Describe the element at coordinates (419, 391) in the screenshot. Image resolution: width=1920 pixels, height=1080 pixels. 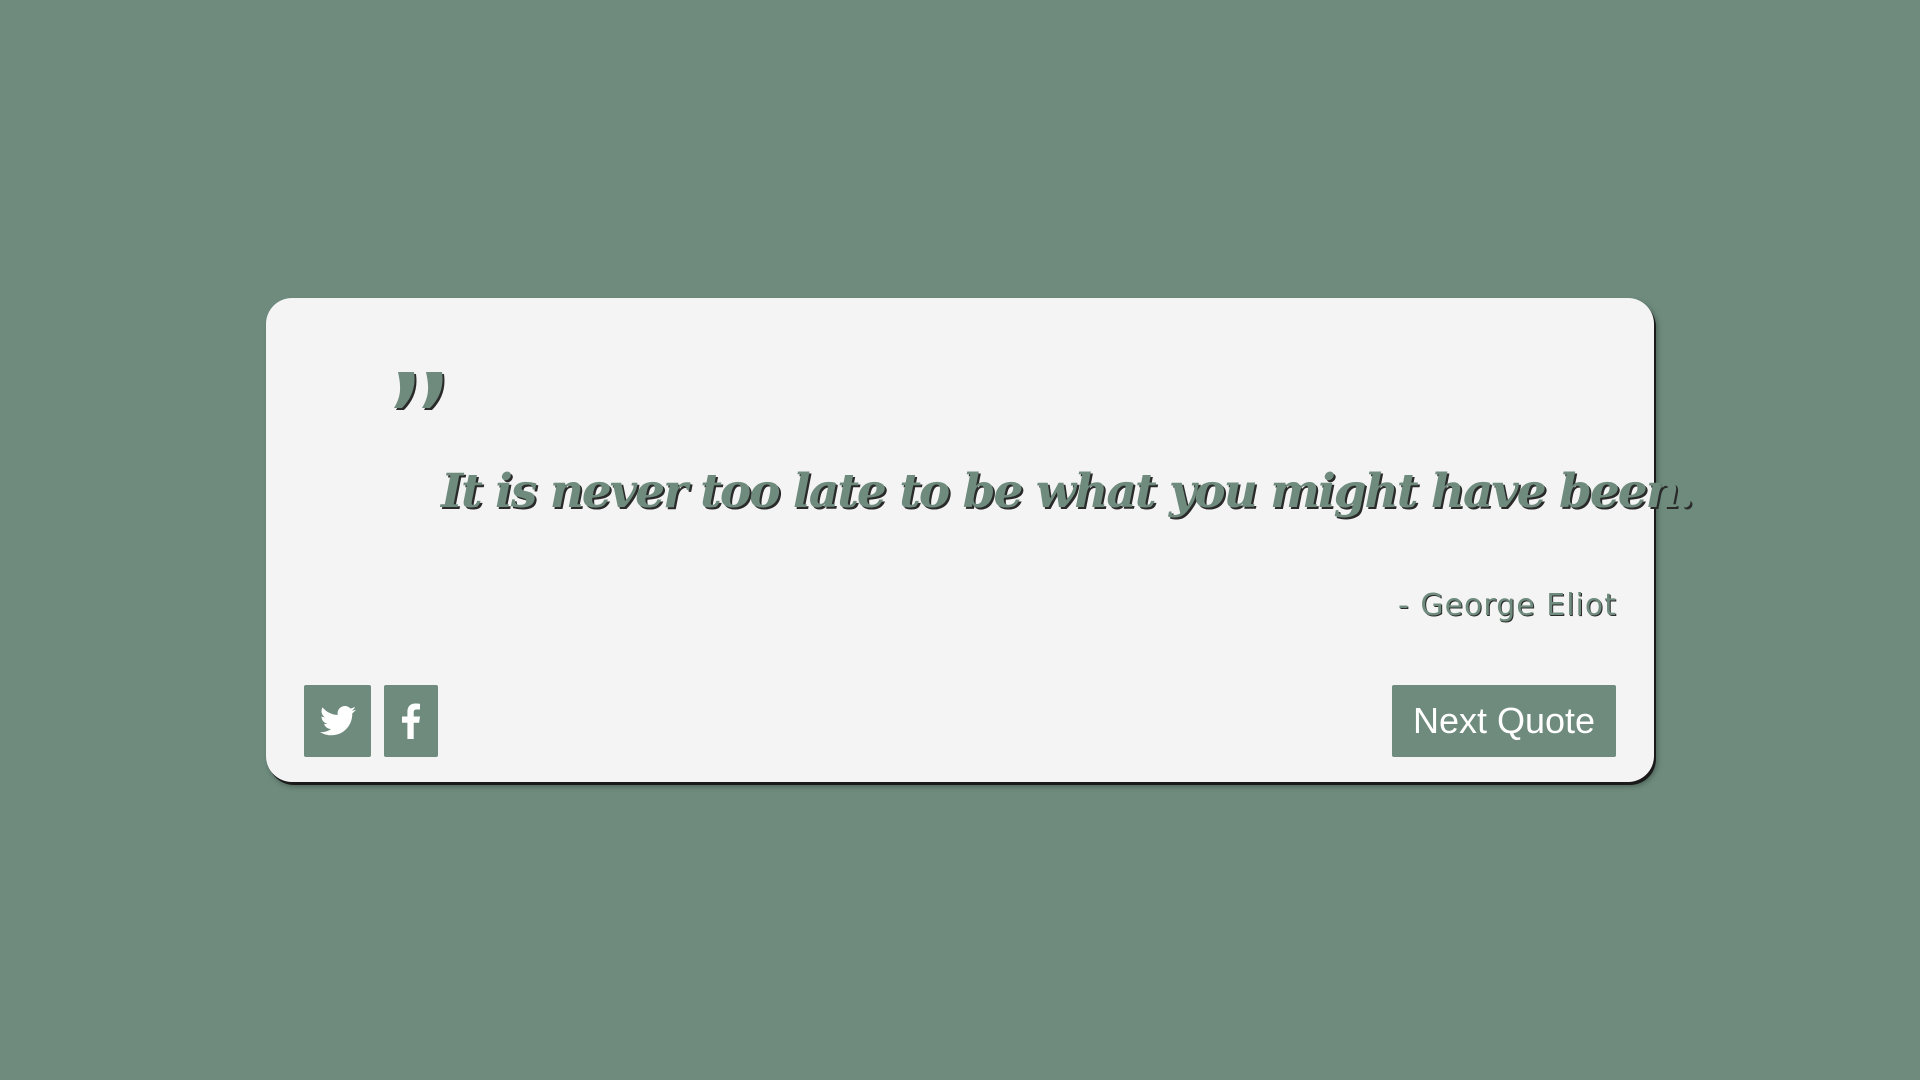
I see `quote-mark-icon` at that location.